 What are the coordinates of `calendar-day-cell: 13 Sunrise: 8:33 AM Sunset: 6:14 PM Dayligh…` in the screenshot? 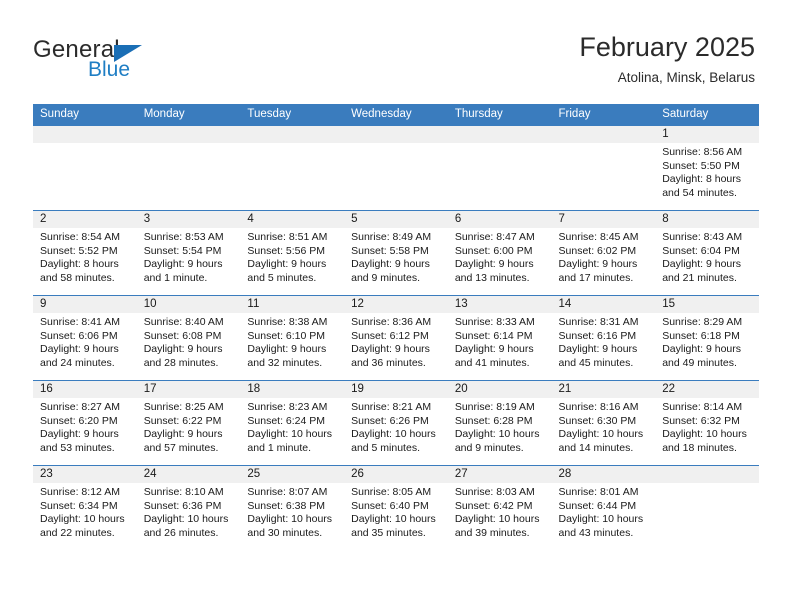 It's located at (499, 338).